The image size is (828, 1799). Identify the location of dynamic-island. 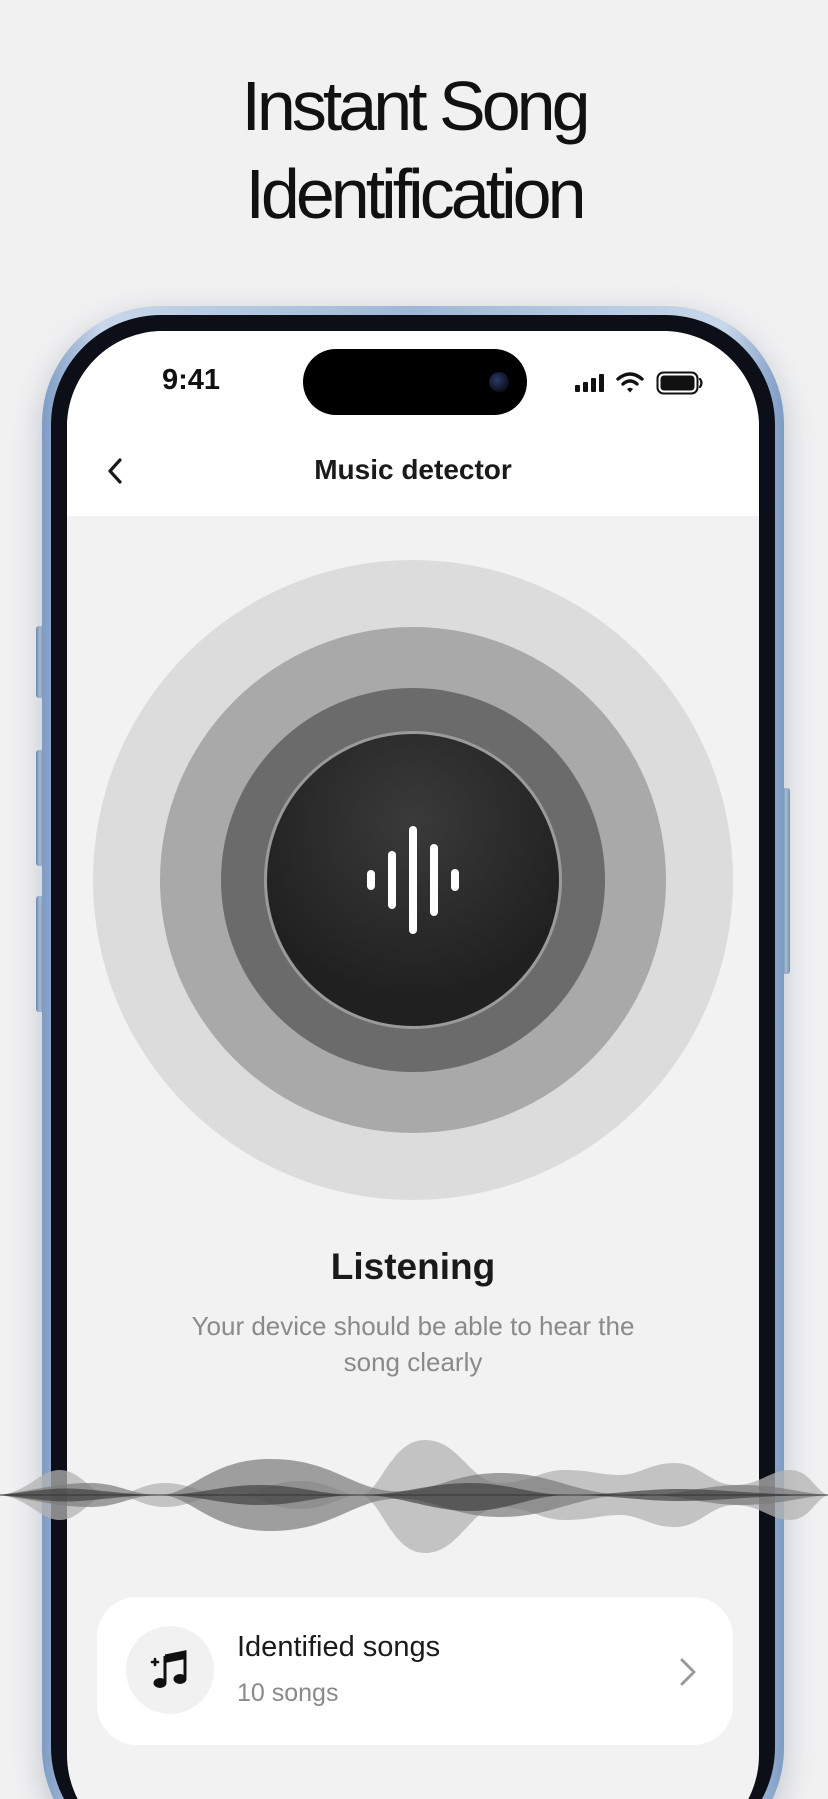
(415, 382).